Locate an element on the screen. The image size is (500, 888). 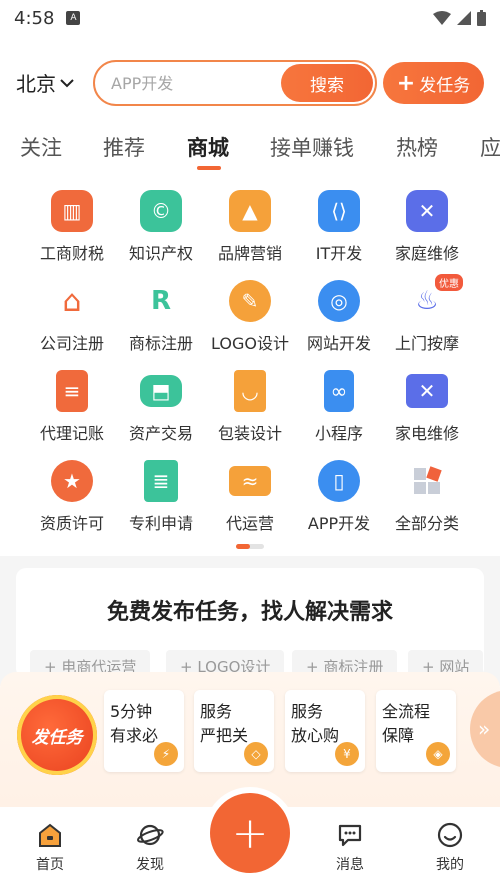
add-task-fab: + is located at coordinates (250, 833).